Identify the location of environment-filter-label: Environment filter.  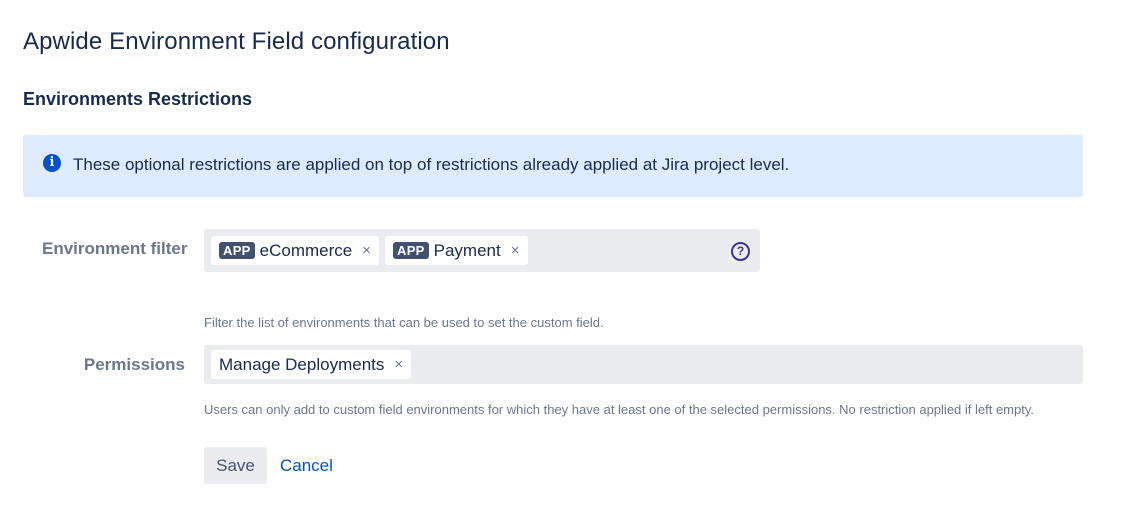
(115, 248).